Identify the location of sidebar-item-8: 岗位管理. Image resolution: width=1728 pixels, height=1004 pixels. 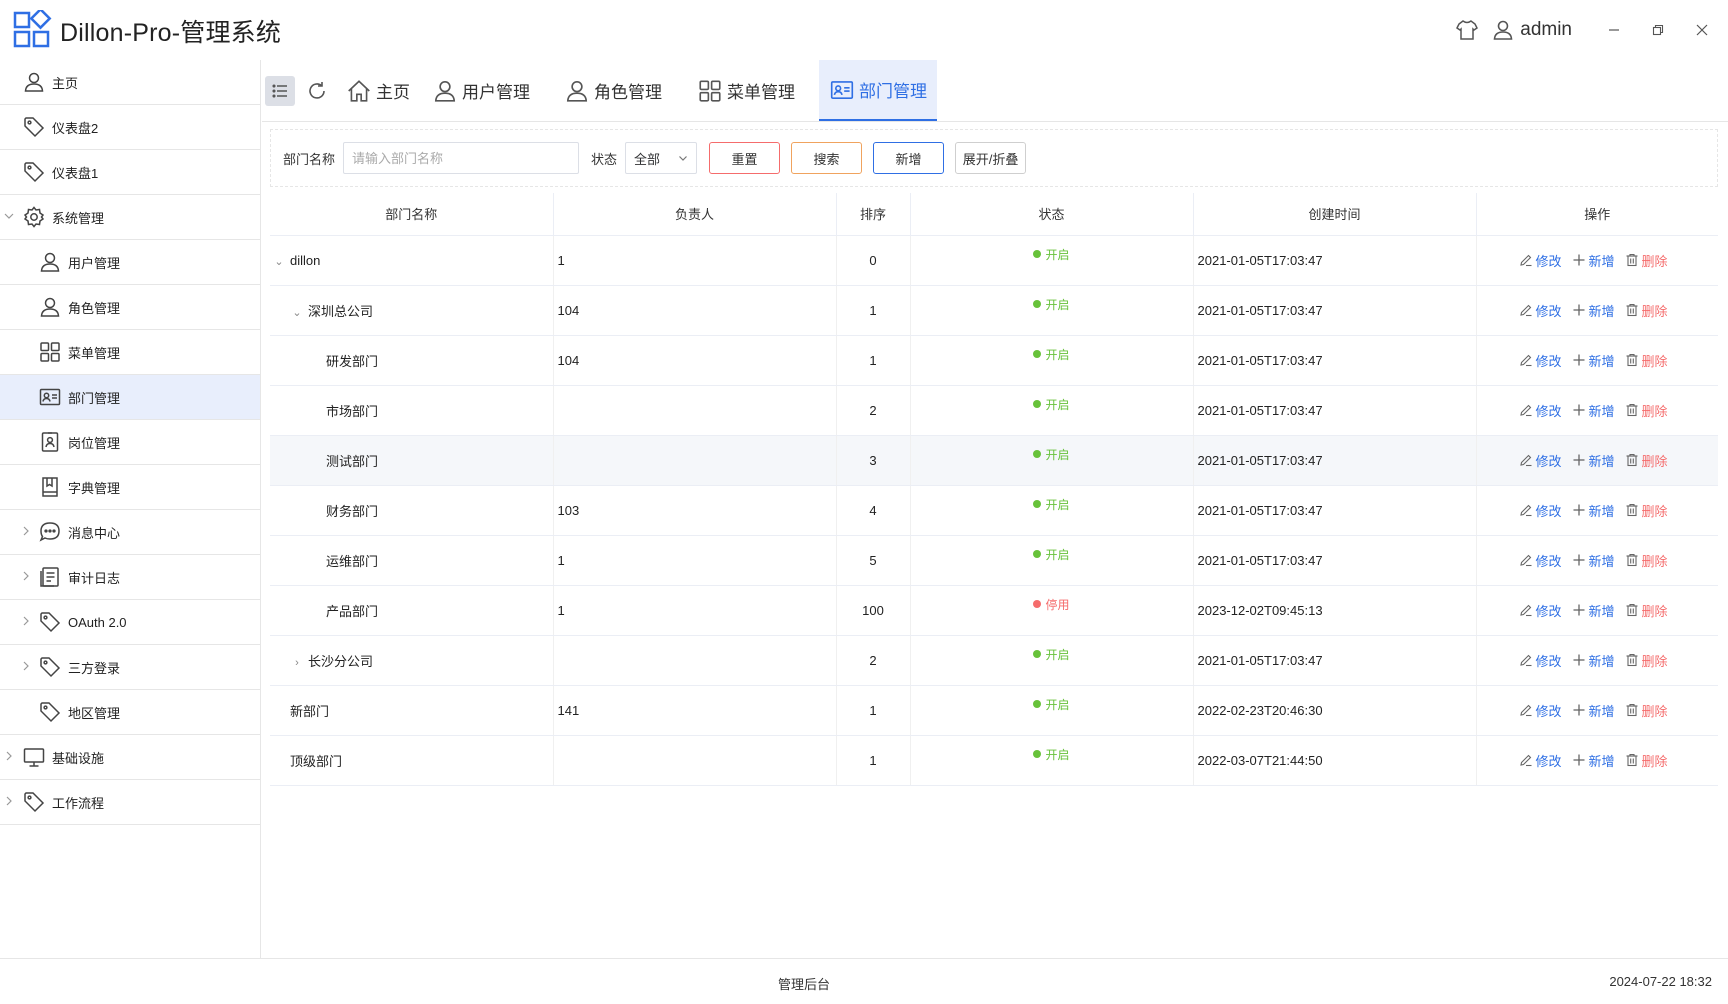
(130, 442).